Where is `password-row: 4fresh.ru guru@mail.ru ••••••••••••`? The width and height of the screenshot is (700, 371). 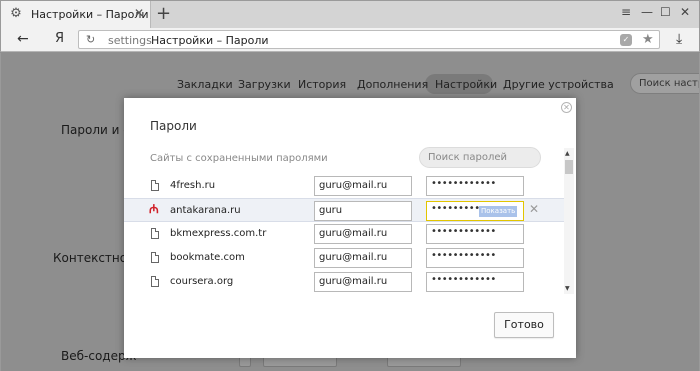 password-row: 4fresh.ru guru@mail.ru •••••••••••• is located at coordinates (344, 186).